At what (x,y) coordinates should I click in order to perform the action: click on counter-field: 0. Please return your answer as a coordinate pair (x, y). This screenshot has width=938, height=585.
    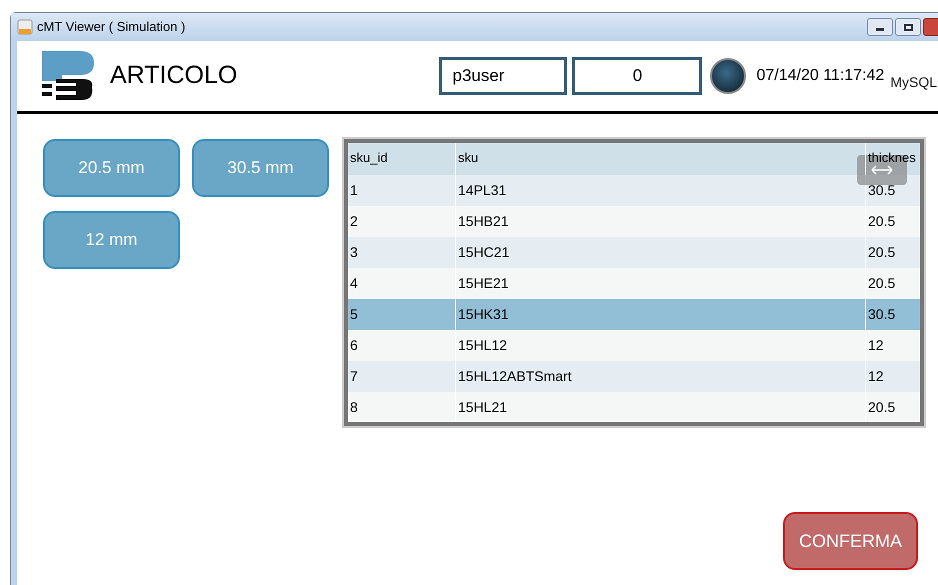
    Looking at the image, I should click on (637, 76).